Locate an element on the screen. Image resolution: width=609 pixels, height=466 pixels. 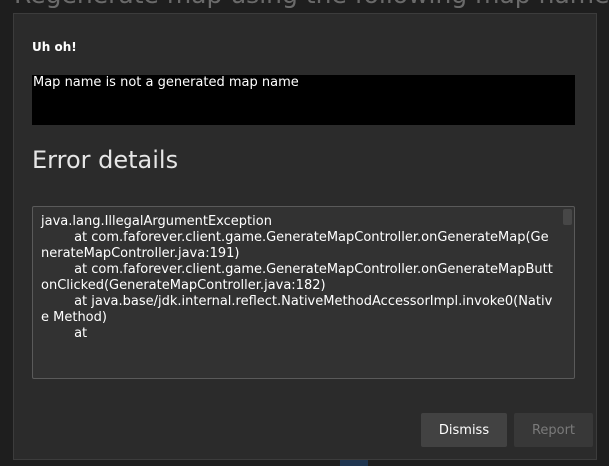
scrollbar-thumb is located at coordinates (567, 217).